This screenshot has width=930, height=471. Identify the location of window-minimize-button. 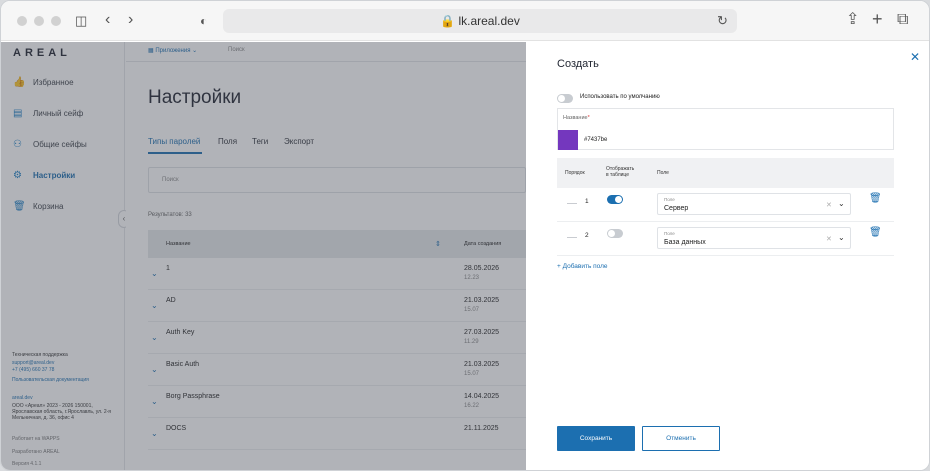
(39, 21).